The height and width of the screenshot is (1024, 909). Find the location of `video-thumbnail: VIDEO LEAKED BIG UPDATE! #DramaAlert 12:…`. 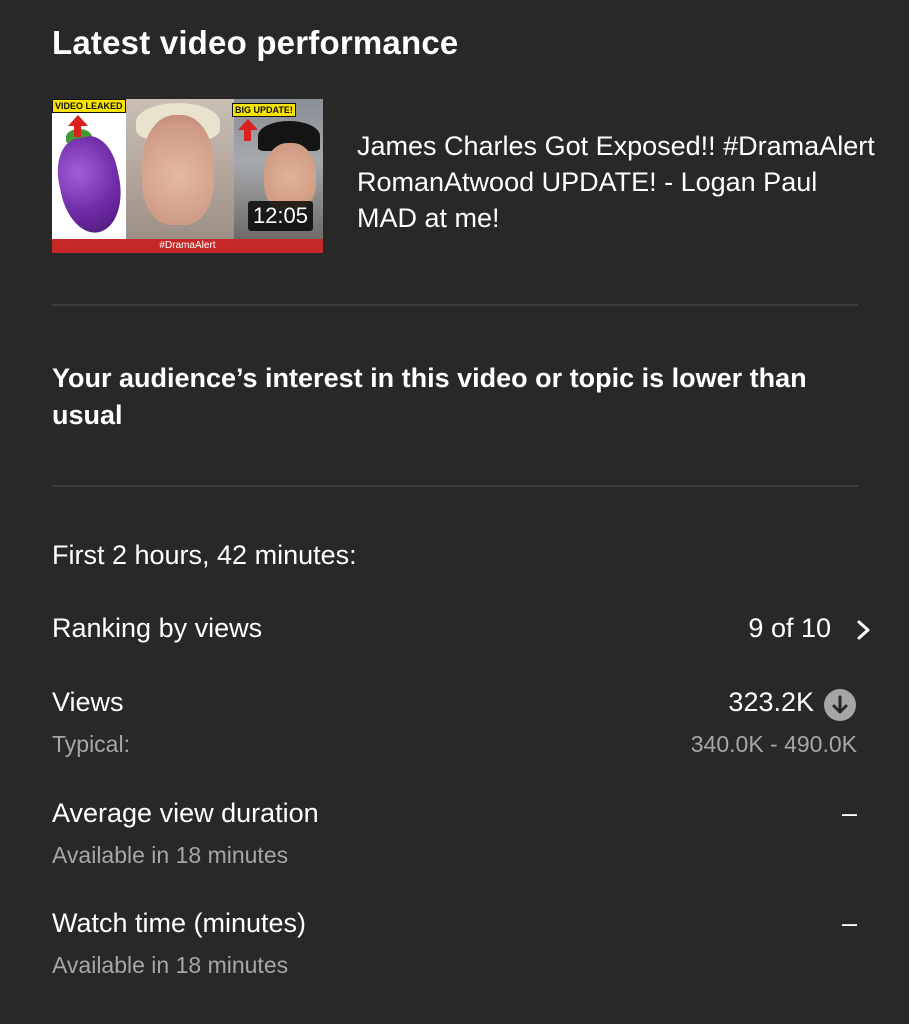

video-thumbnail: VIDEO LEAKED BIG UPDATE! #DramaAlert 12:… is located at coordinates (187, 176).